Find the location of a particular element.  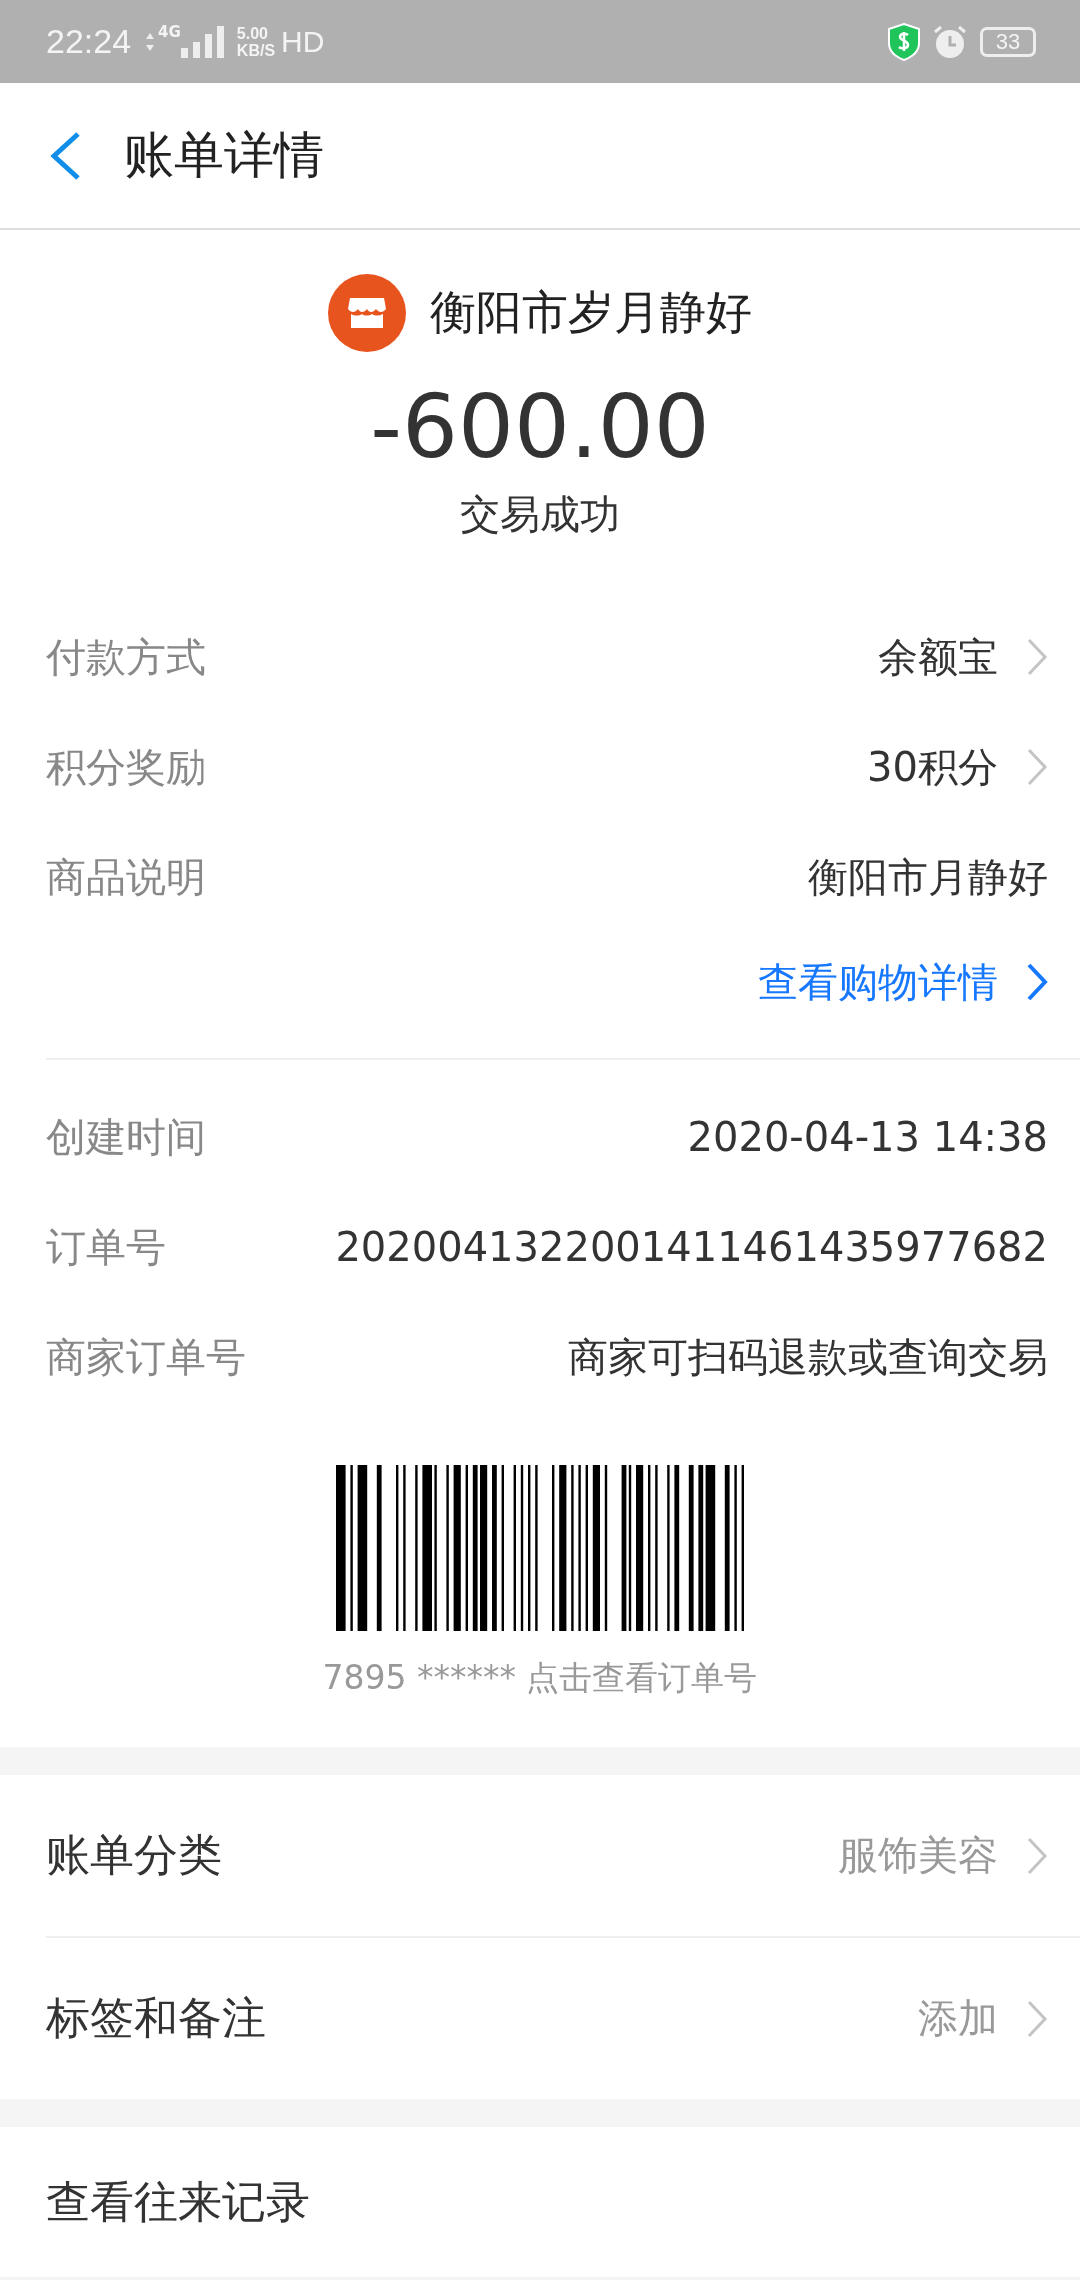

hd-label: HD is located at coordinates (303, 41).